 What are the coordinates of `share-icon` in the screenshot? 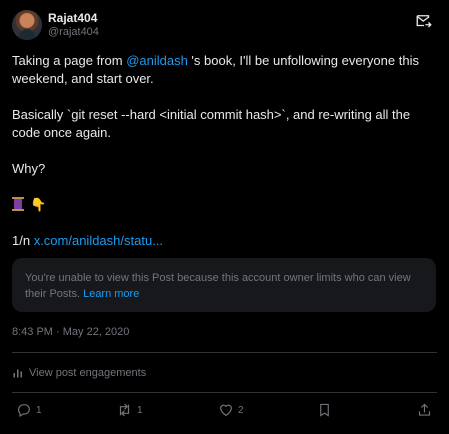 It's located at (424, 409).